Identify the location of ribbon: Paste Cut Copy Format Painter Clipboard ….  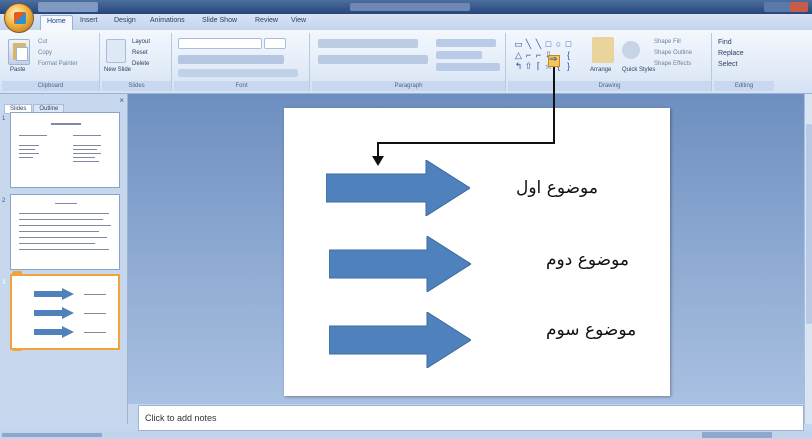
(406, 62).